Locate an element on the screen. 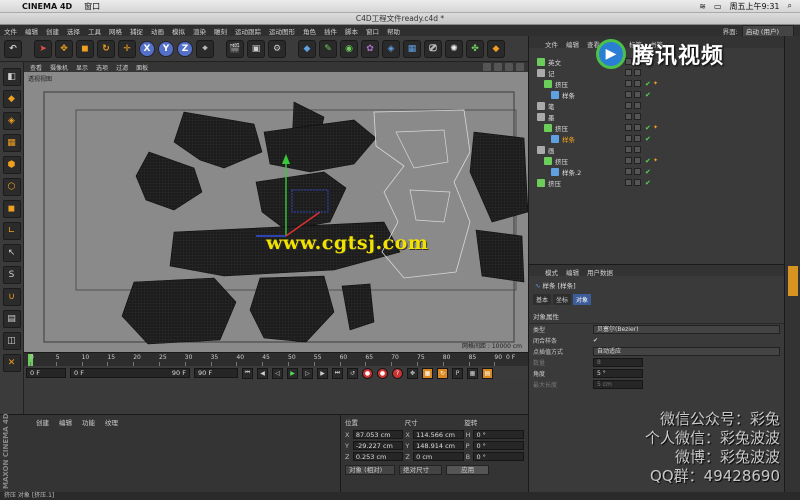  attribute-menu-item: 编辑 is located at coordinates (572, 272).